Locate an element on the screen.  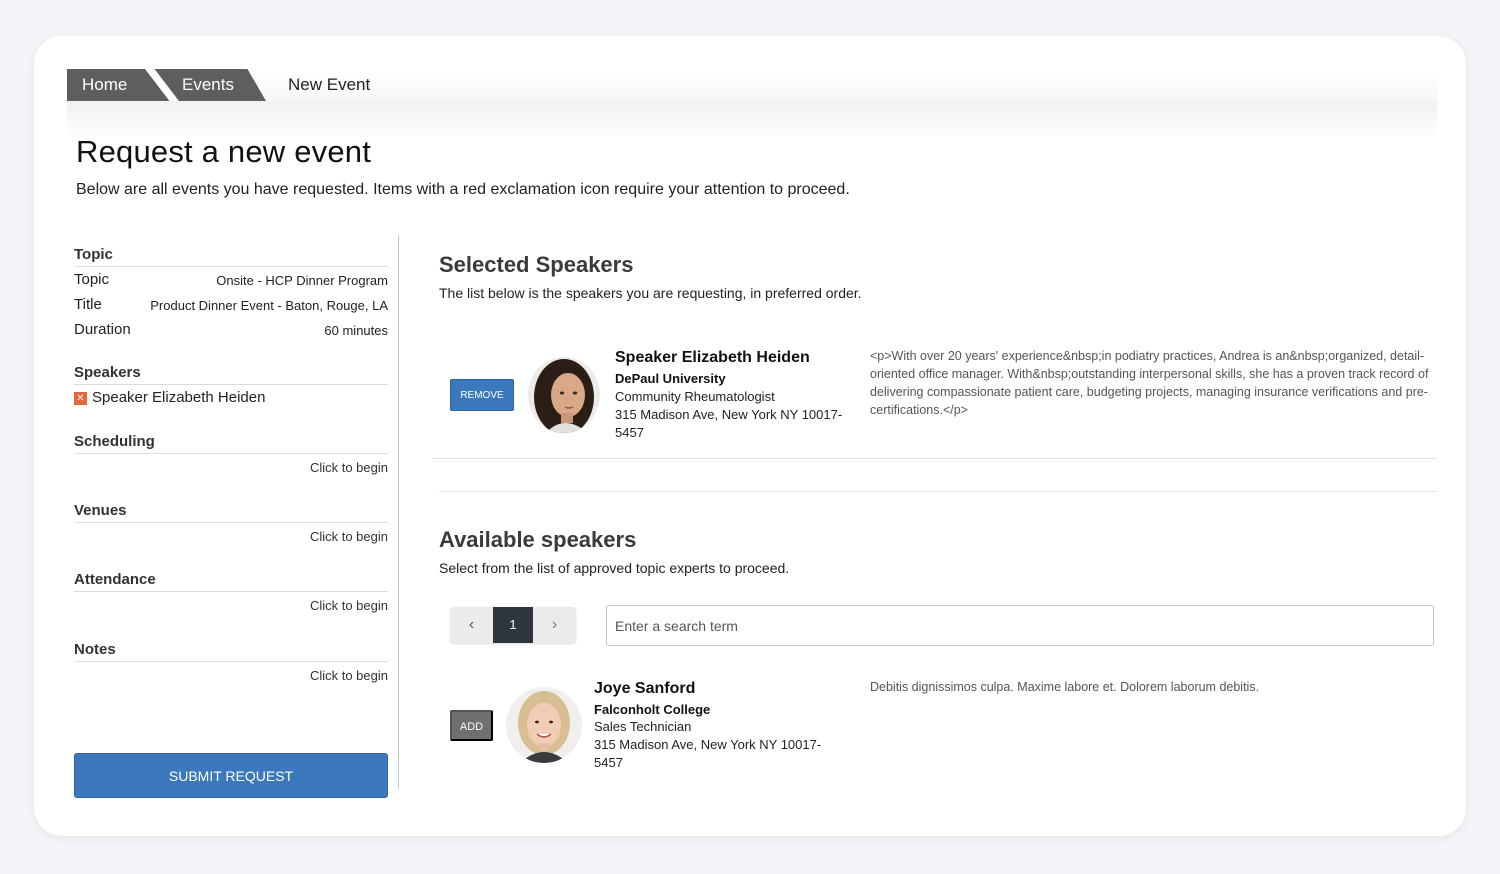
notes-section-heading: Notes is located at coordinates (231, 651).